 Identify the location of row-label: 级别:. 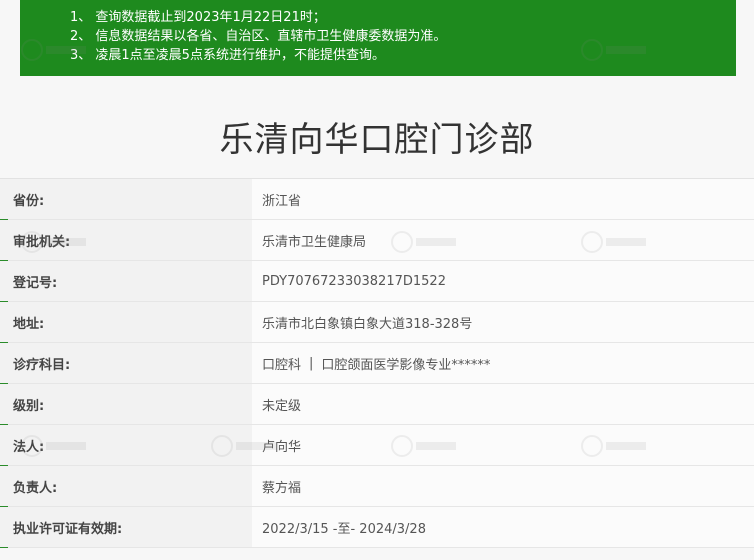
(126, 404).